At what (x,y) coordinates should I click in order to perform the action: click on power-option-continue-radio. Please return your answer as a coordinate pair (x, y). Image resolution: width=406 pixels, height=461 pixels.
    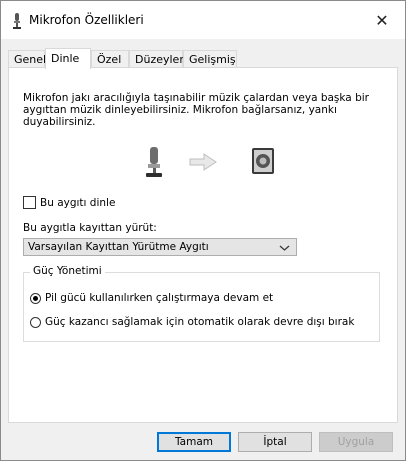
    Looking at the image, I should click on (35, 298).